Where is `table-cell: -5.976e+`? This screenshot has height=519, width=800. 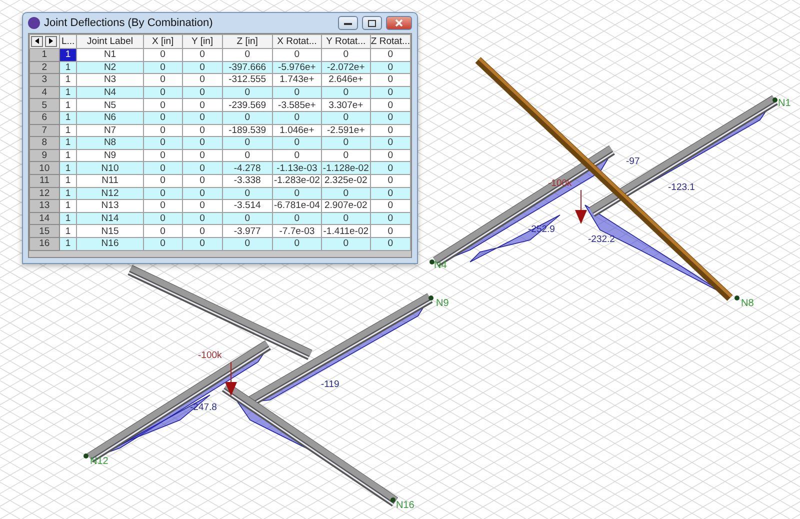 table-cell: -5.976e+ is located at coordinates (297, 67).